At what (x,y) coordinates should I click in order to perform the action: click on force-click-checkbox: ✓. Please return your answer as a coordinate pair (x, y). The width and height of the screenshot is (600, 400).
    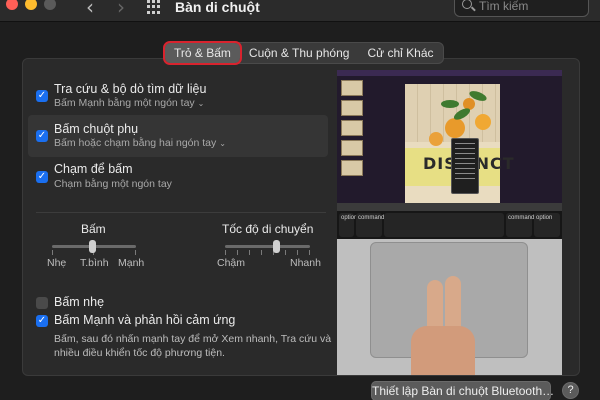
    Looking at the image, I should click on (42, 321).